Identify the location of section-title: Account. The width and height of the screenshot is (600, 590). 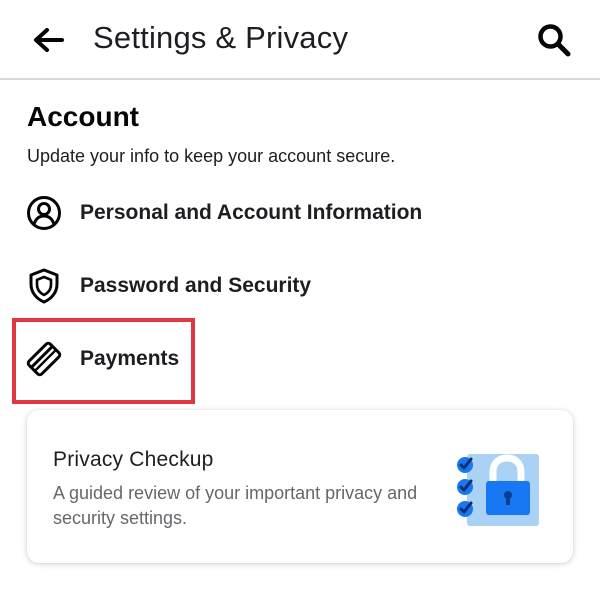
(83, 116).